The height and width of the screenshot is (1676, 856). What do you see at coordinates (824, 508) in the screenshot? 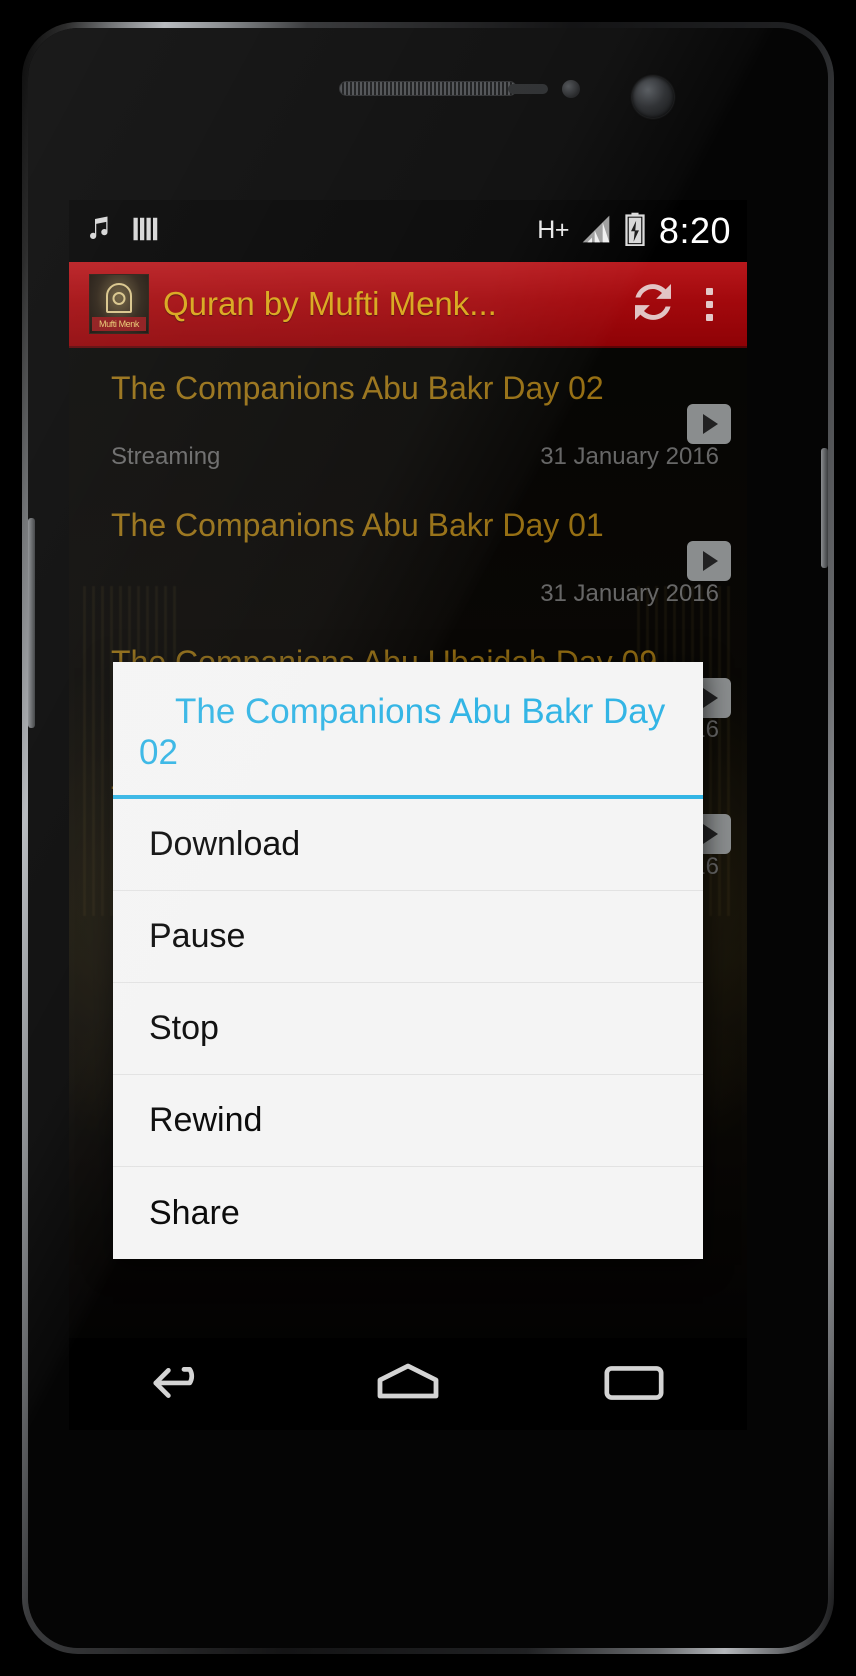
I see `power-button` at bounding box center [824, 508].